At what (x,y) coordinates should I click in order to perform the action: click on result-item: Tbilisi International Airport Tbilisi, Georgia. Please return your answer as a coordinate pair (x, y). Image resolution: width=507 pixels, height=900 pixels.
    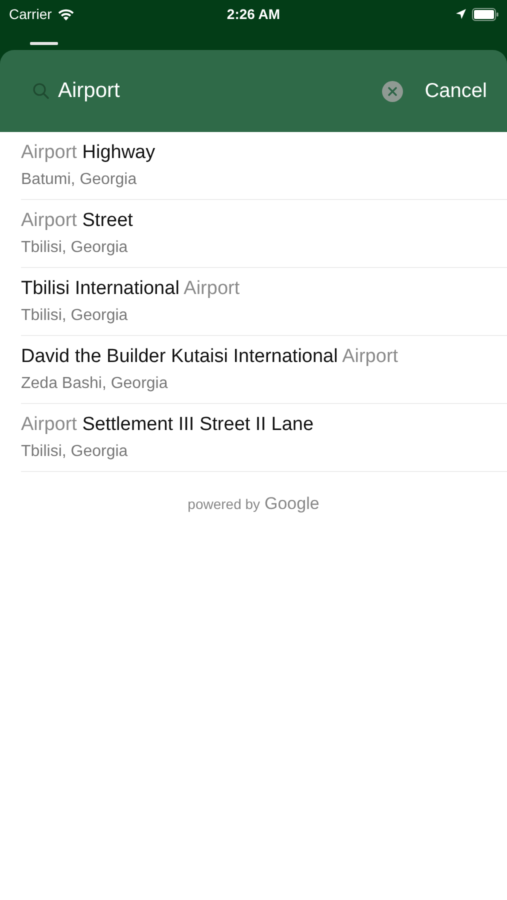
    Looking at the image, I should click on (264, 302).